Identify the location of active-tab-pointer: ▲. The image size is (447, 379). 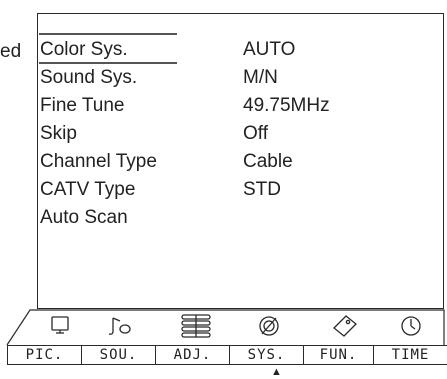
(276, 372).